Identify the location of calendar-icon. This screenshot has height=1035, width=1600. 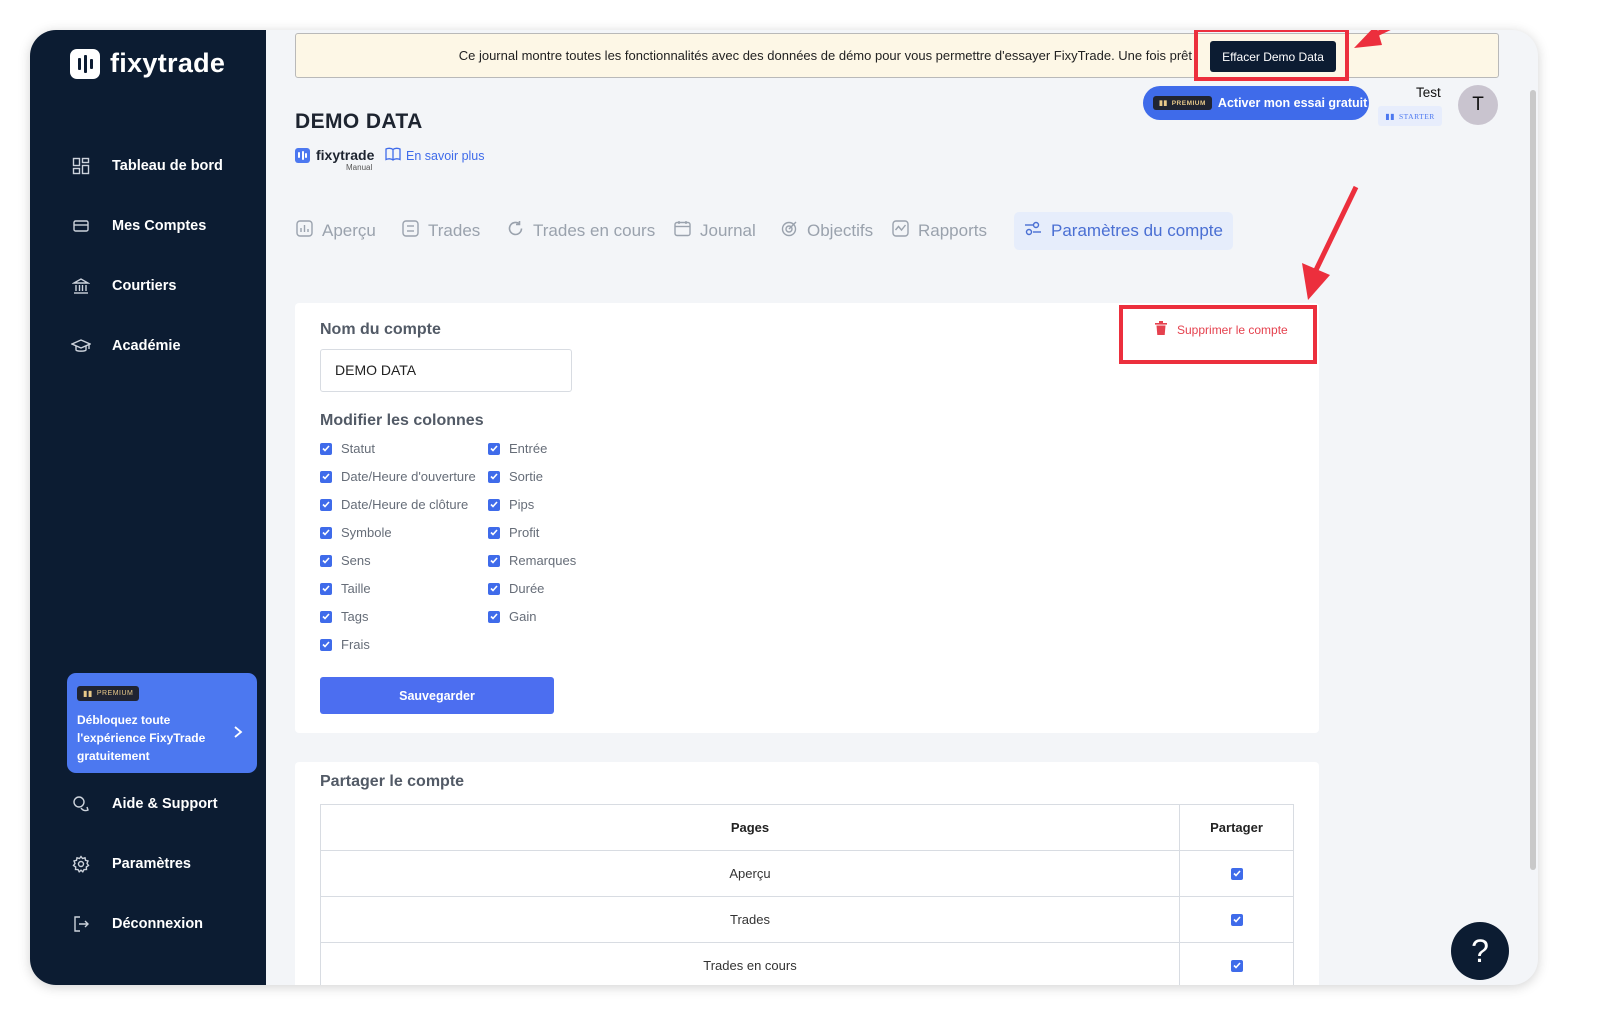
(682, 231).